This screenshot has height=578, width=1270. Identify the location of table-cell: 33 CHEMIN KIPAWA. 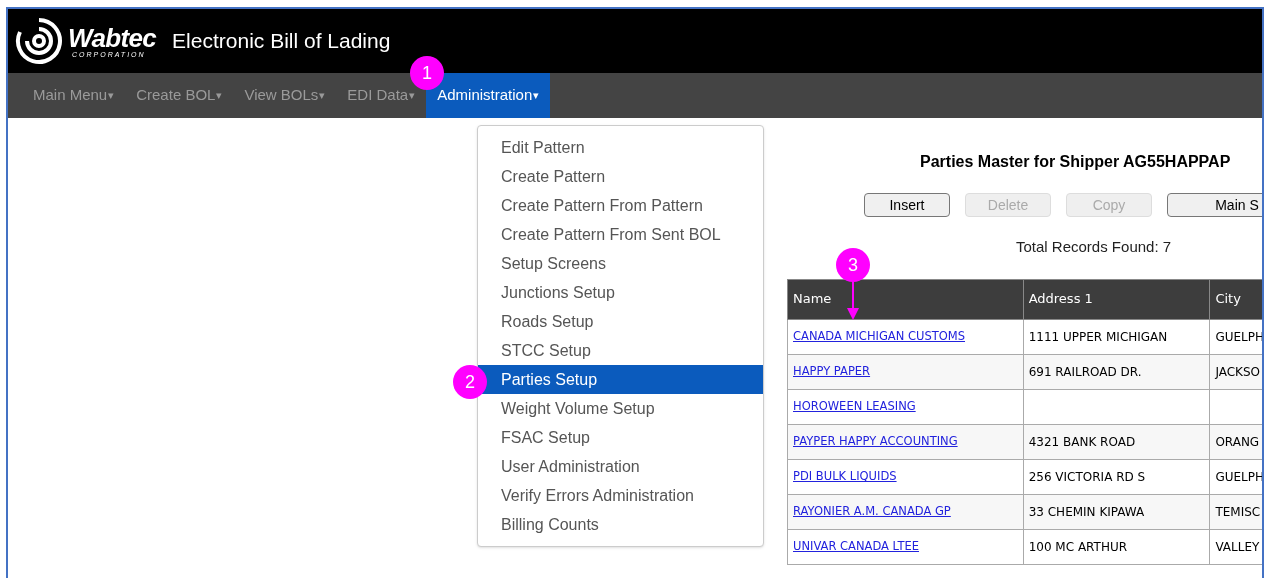
(1116, 511).